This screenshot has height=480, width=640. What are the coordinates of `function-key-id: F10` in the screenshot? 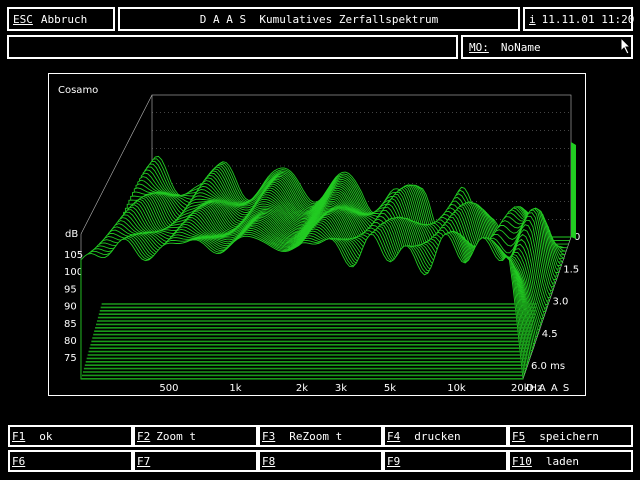 It's located at (522, 461).